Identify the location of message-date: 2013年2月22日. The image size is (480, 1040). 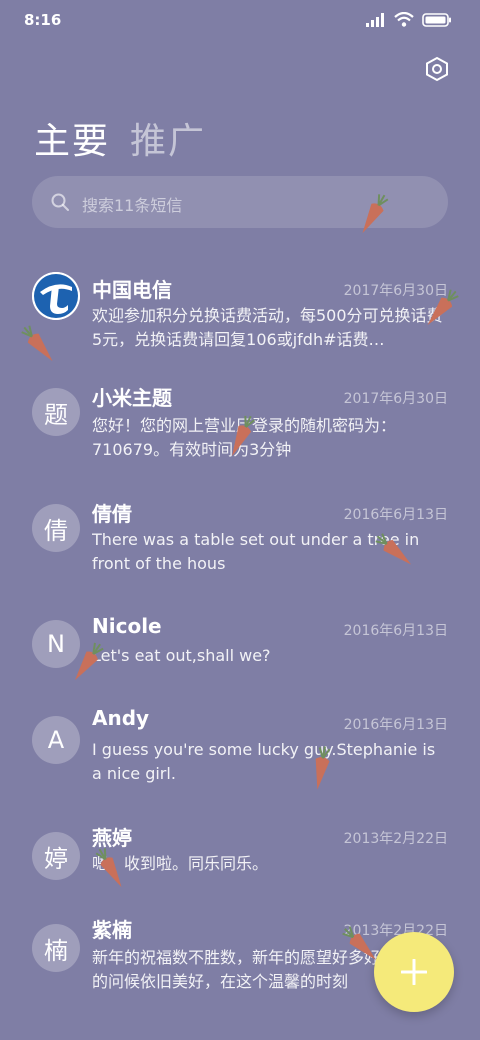
(395, 839).